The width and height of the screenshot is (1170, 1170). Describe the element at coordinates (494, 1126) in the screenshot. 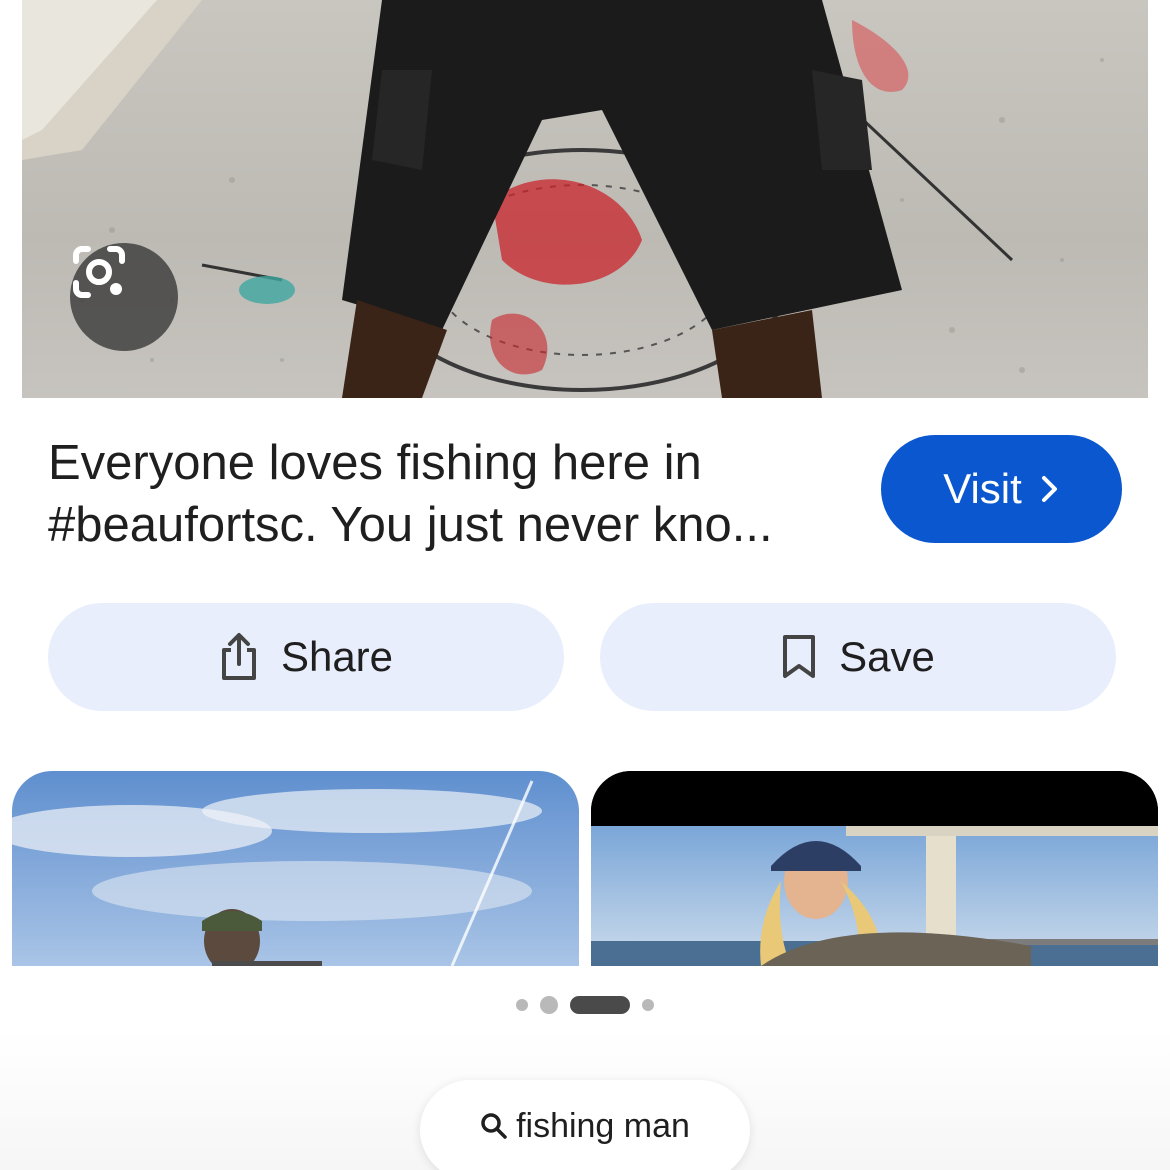

I see `search-icon` at that location.